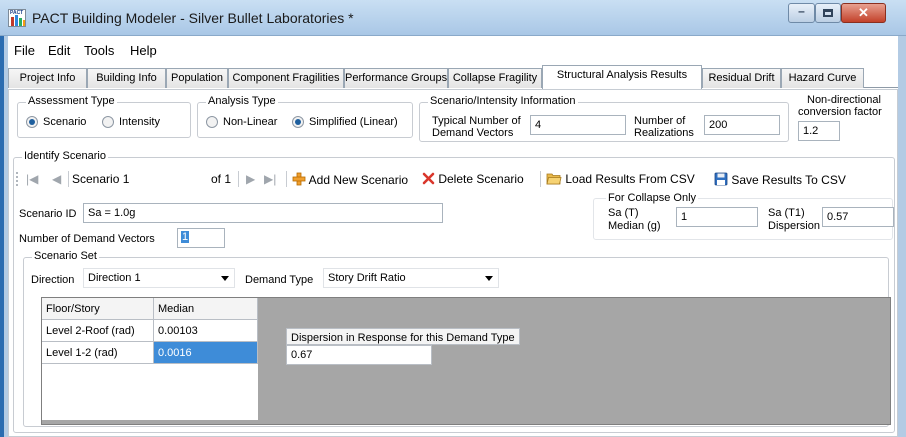 The width and height of the screenshot is (906, 437). Describe the element at coordinates (286, 78) in the screenshot. I see `tab-component-fragilities: Component Fragilities` at that location.